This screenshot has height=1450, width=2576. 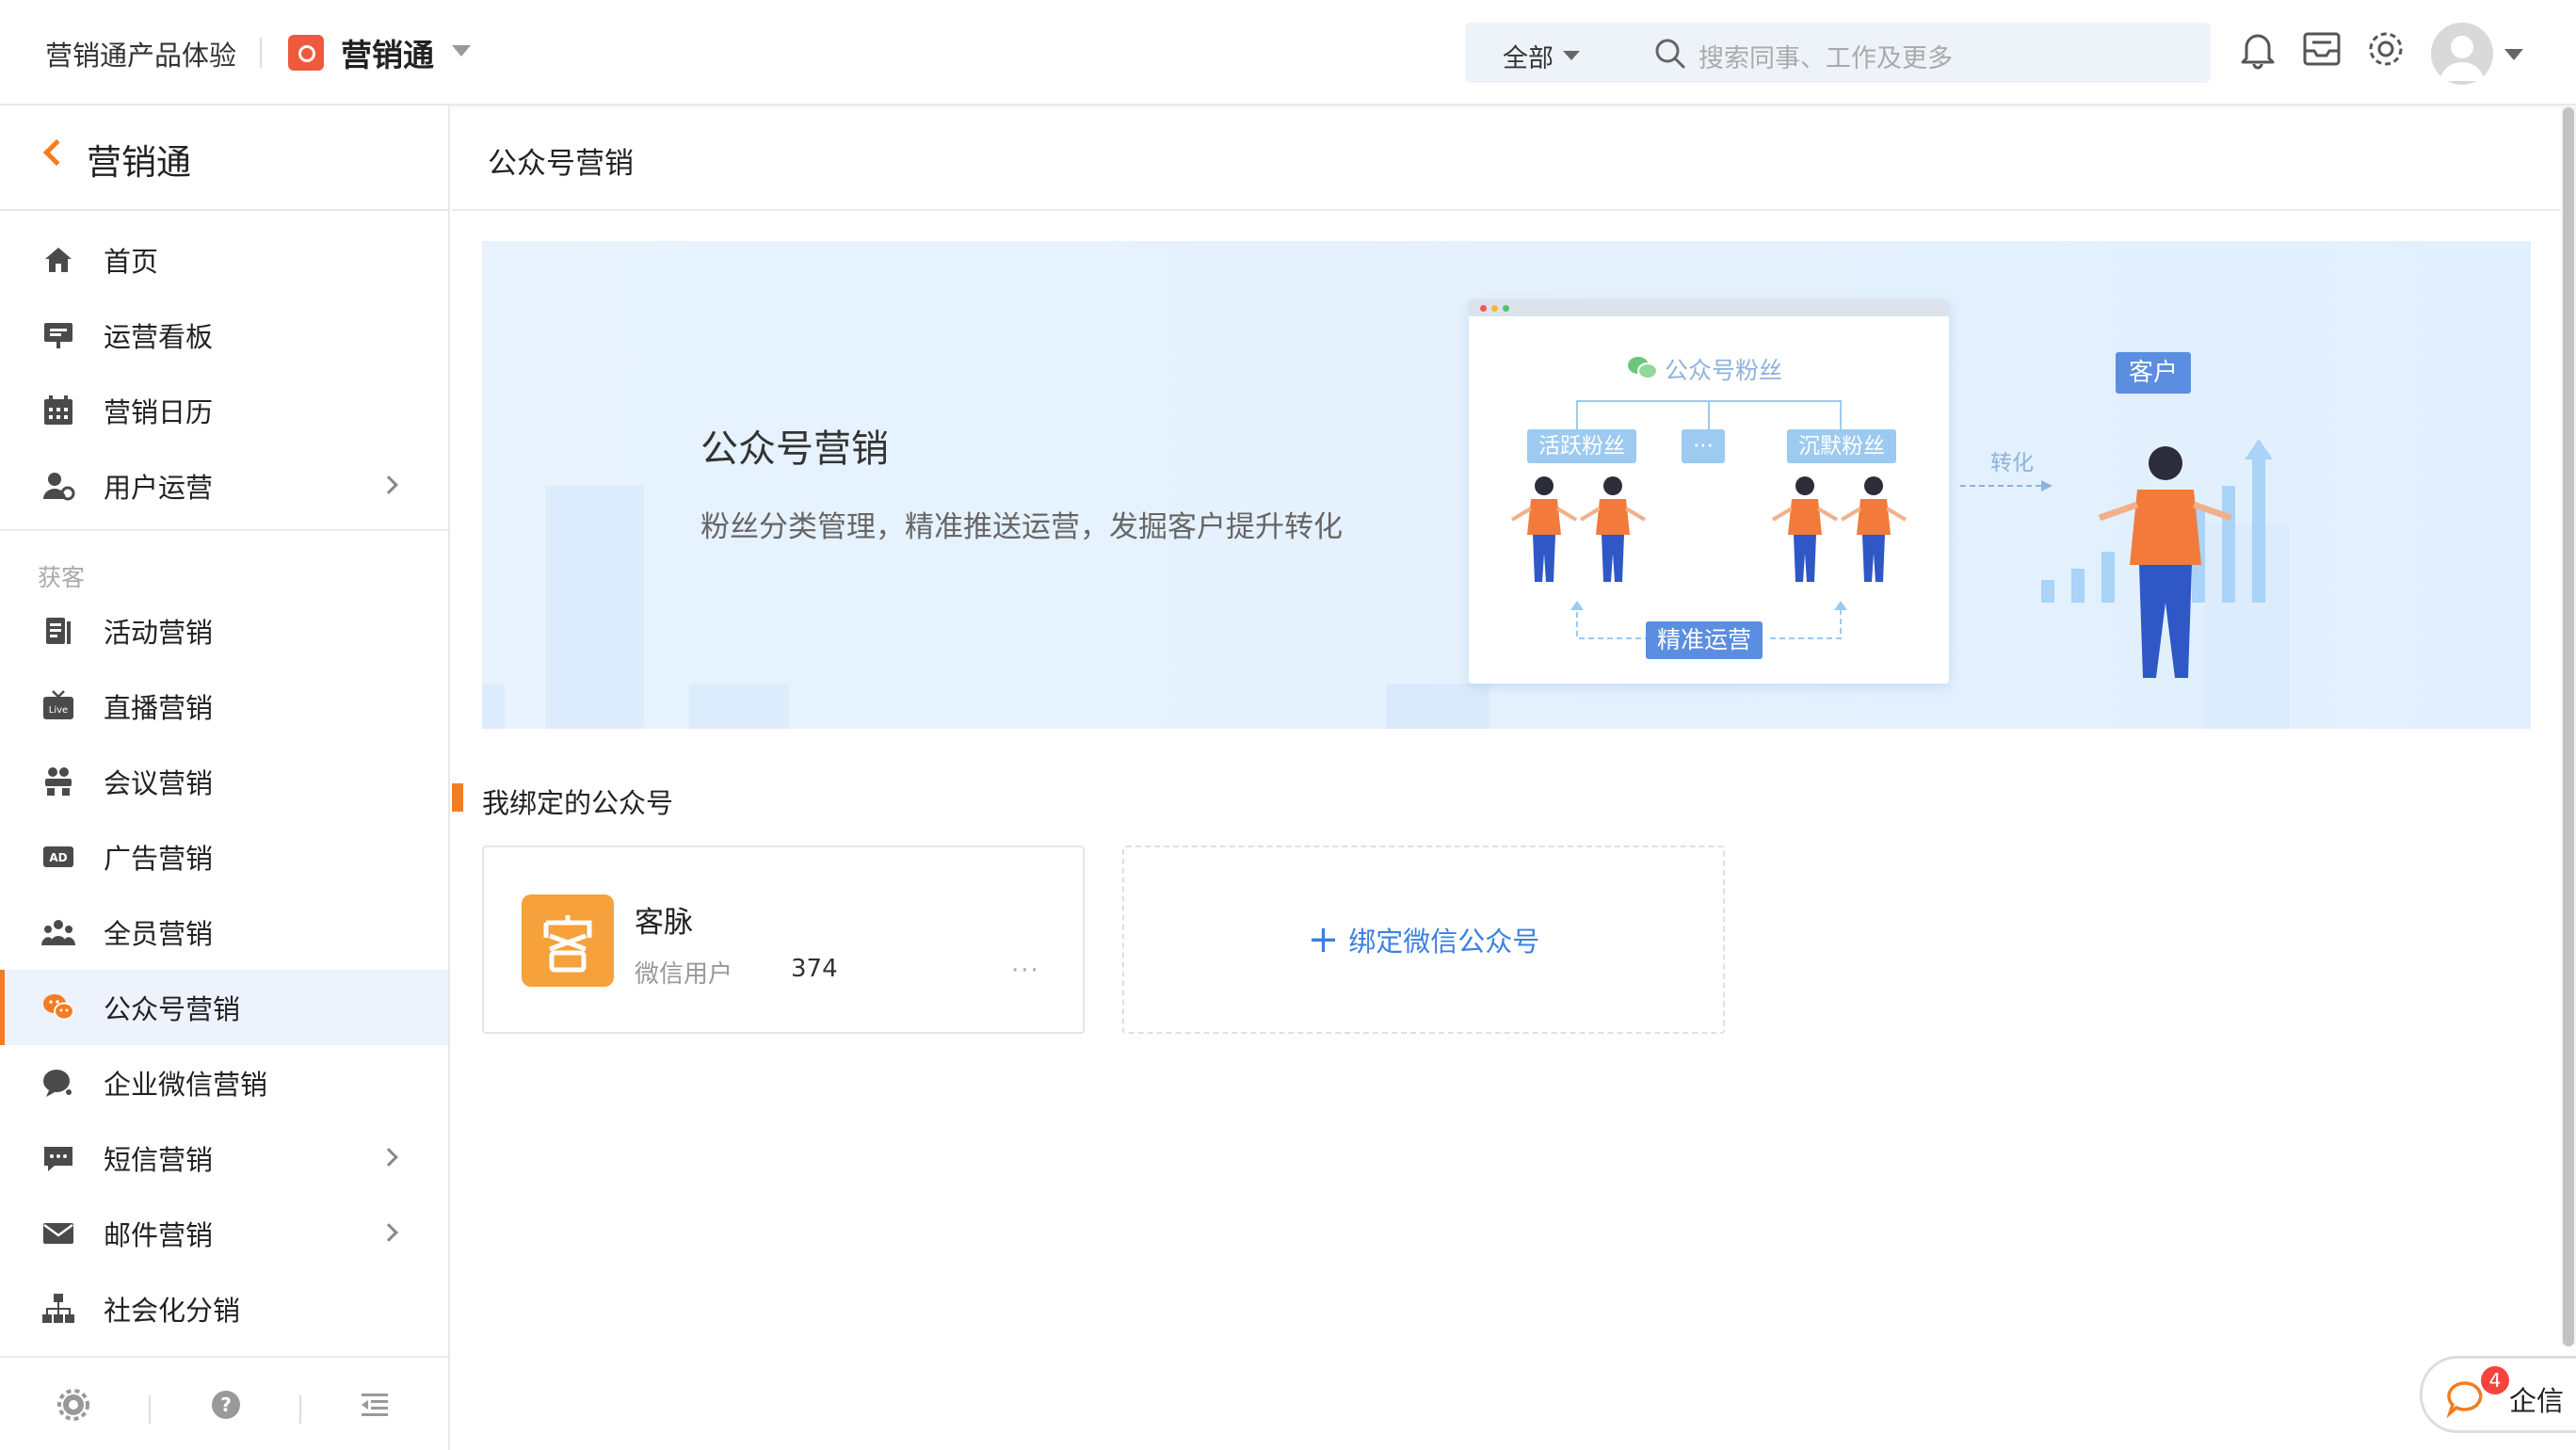 I want to click on all-staff-icon, so click(x=58, y=932).